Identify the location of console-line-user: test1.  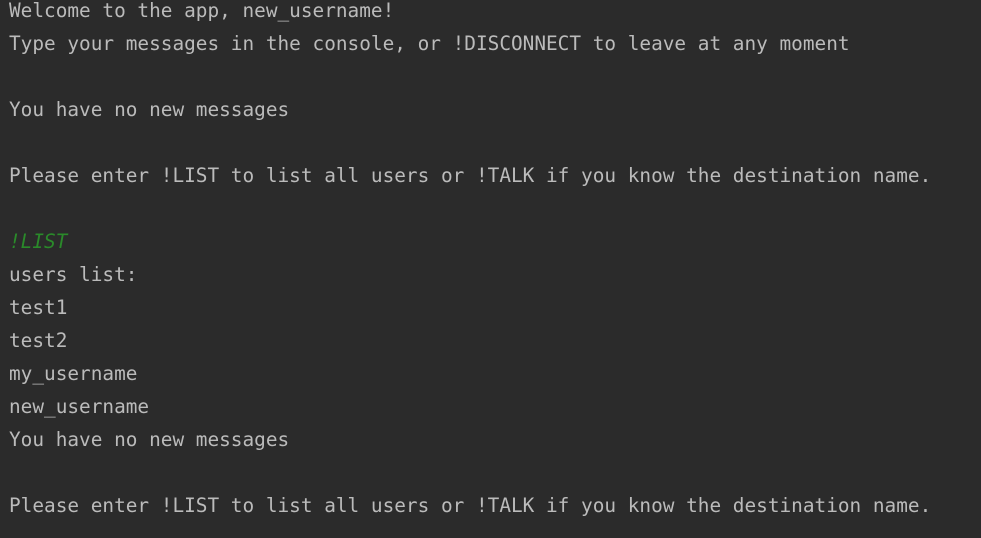
(38, 307).